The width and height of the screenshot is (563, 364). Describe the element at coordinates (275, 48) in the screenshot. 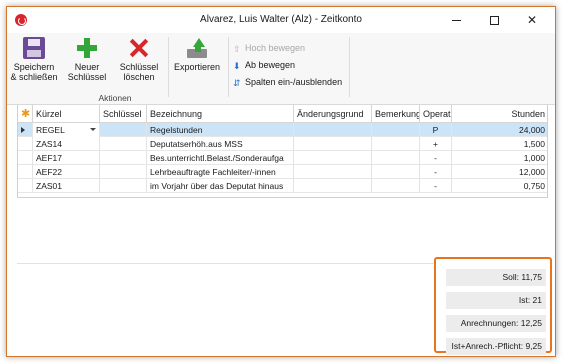

I see `move-up-label: Hoch bewegen` at that location.